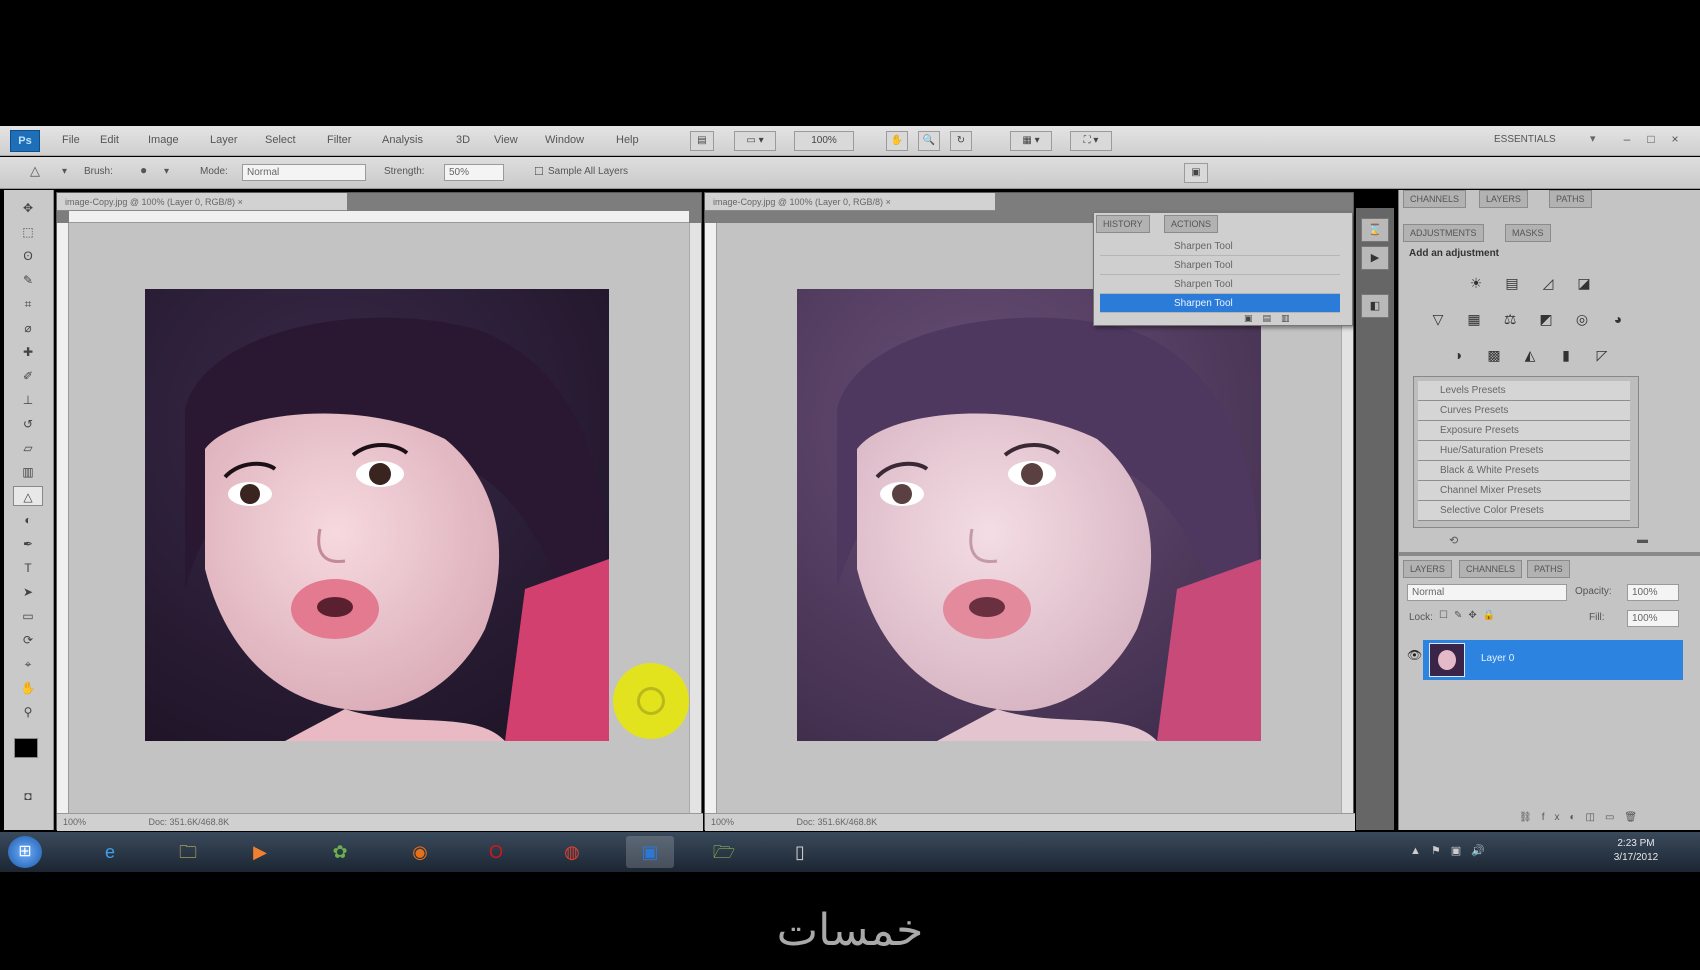 This screenshot has width=1700, height=970. What do you see at coordinates (1636, 851) in the screenshot?
I see `clock: 2:23 PM 3/17/2012` at bounding box center [1636, 851].